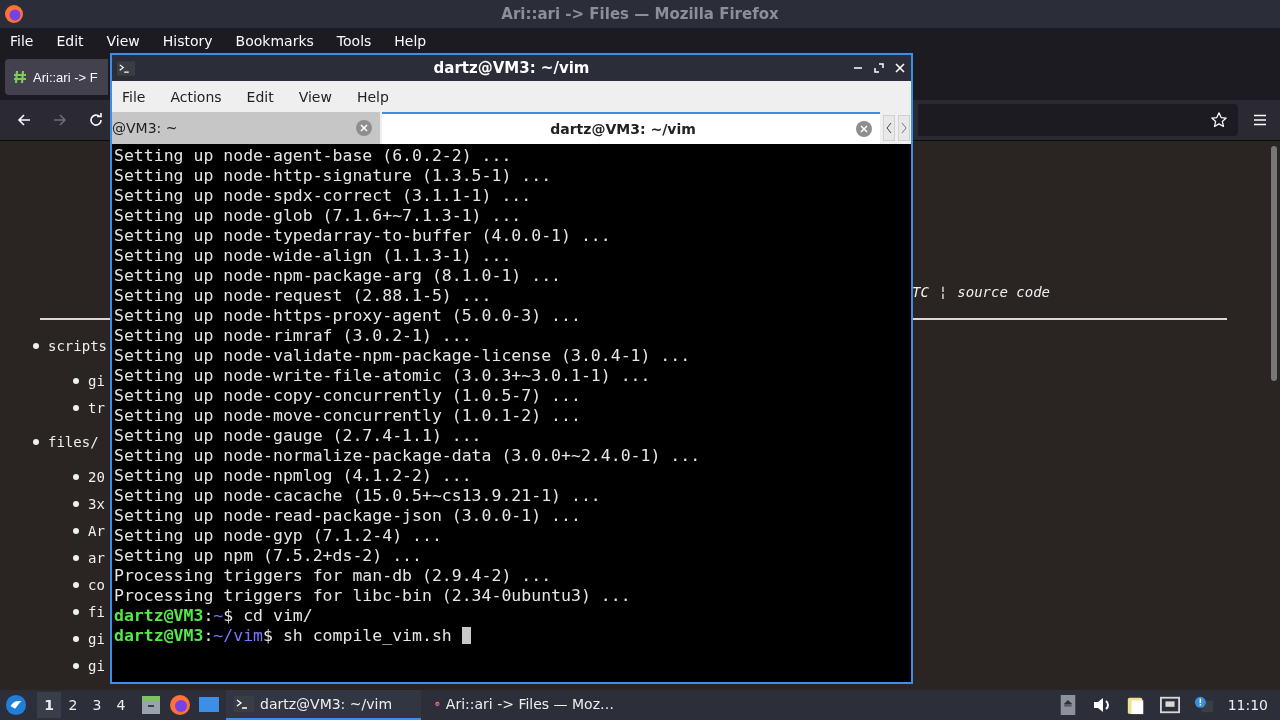 The height and width of the screenshot is (720, 1280). I want to click on back-icon, so click(24, 120).